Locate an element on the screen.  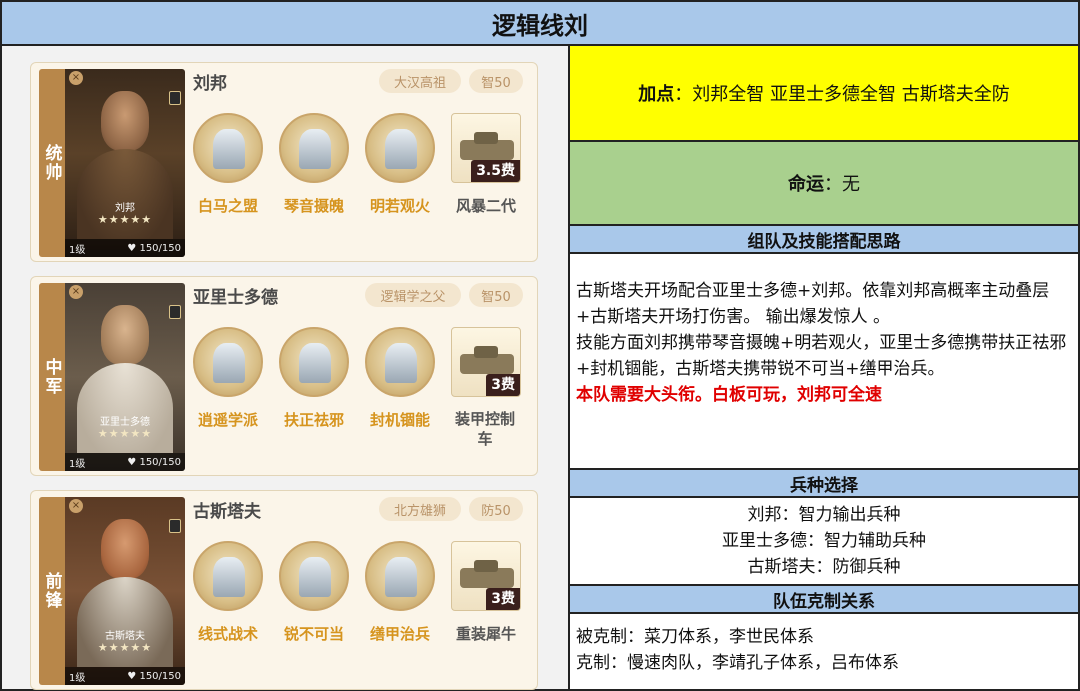
fate-text: 无 is located at coordinates (851, 184).